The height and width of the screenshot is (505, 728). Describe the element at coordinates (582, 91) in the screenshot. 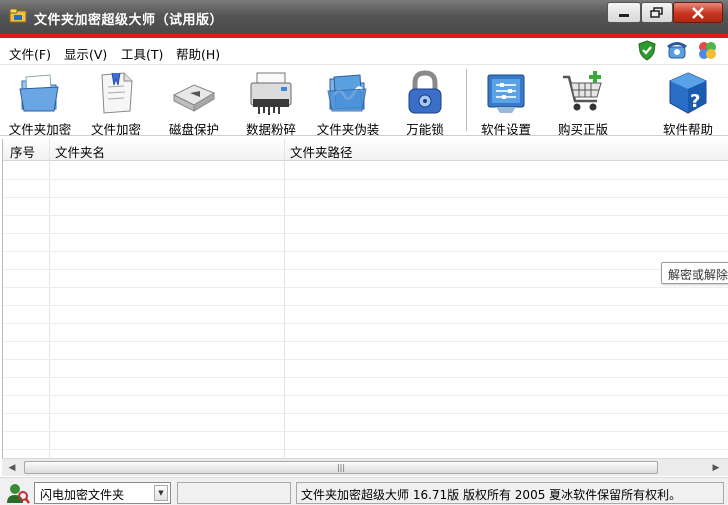

I see `shopping-cart-icon` at that location.